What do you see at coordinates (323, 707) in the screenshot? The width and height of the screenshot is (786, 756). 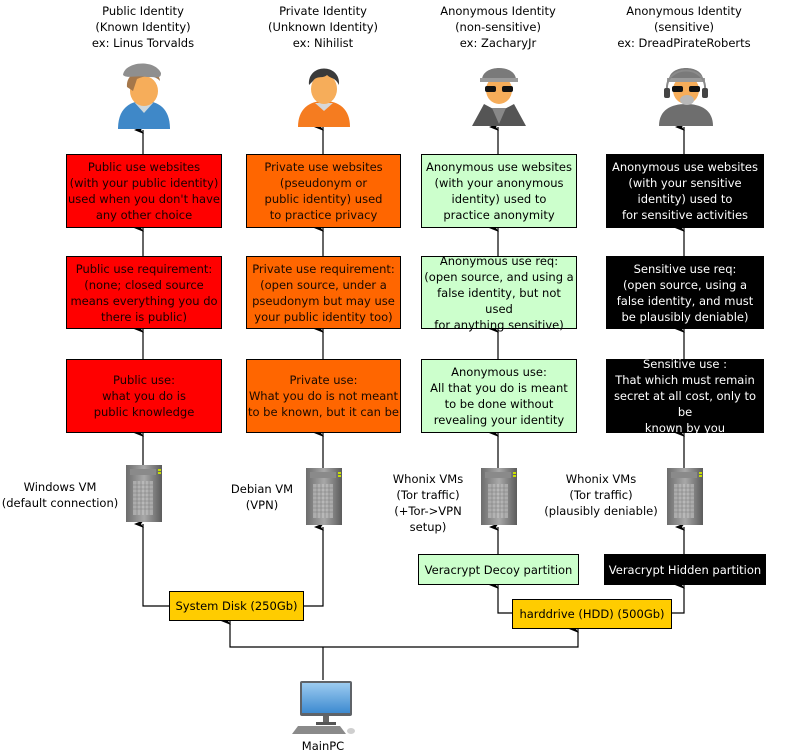 I see `desktop-computer-icon` at bounding box center [323, 707].